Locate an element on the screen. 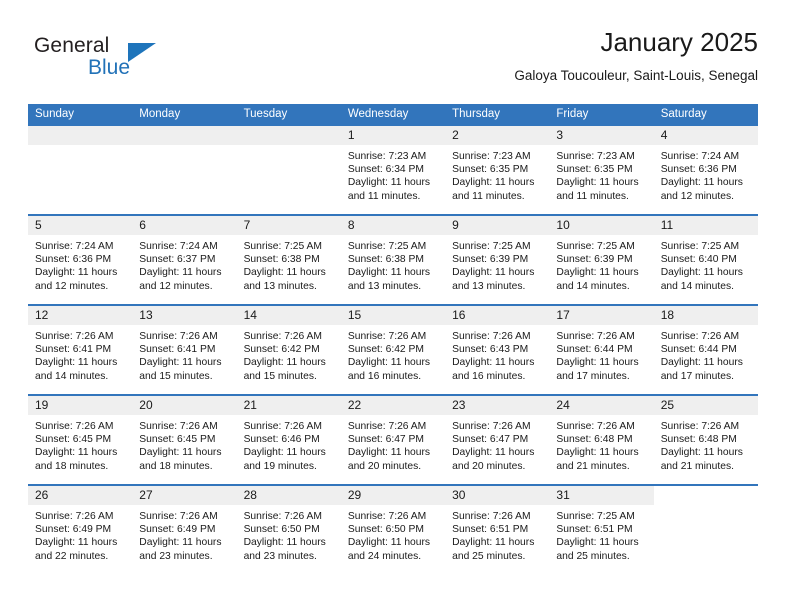 Image resolution: width=792 pixels, height=612 pixels. day-detail-line: Sunset: 6:38 PM is located at coordinates (281, 260).